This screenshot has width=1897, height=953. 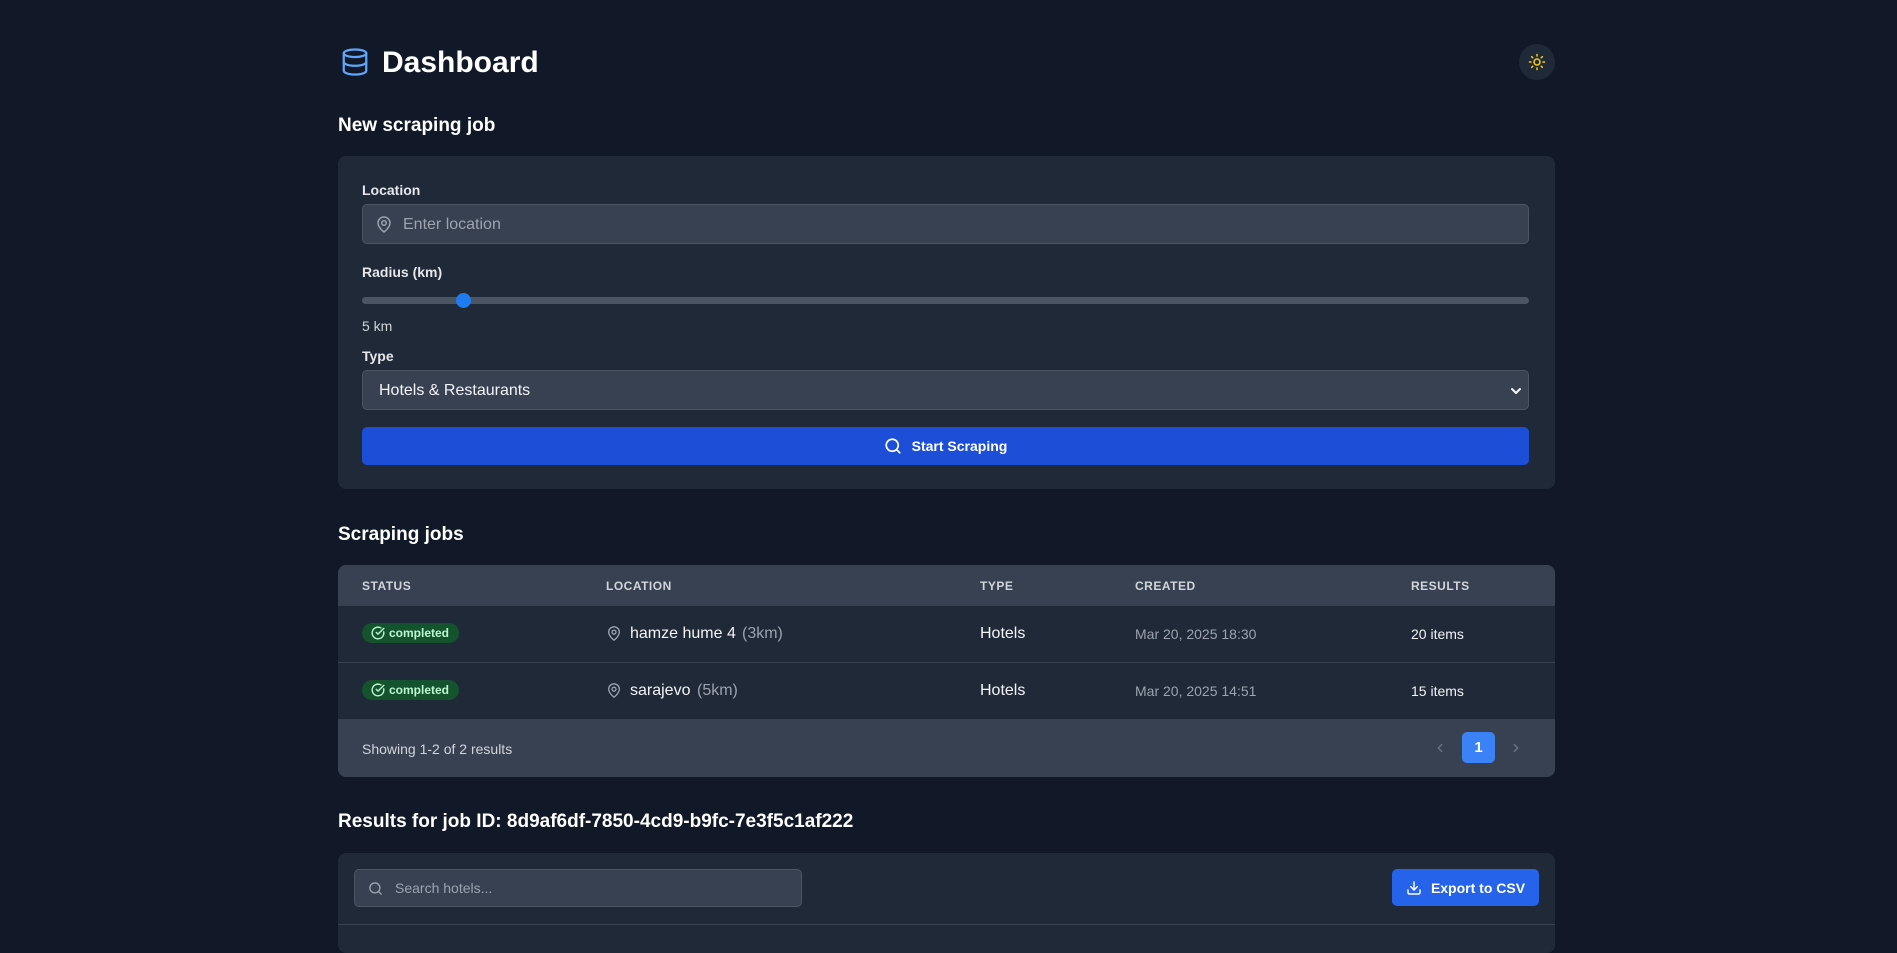 I want to click on page-header: Dashboard, so click(x=946, y=63).